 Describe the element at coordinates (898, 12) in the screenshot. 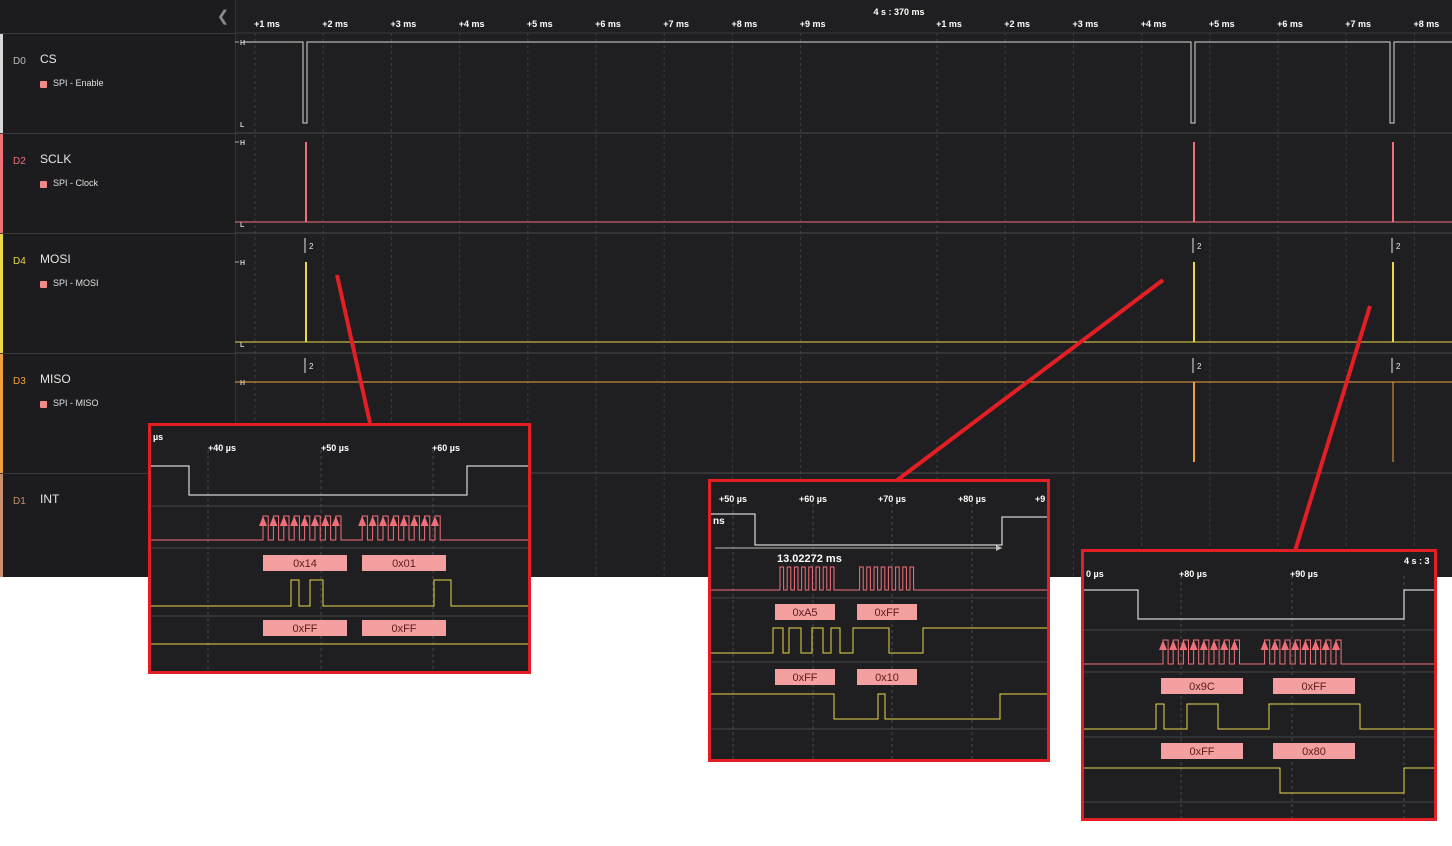

I see `timeline-center-label: 4 s : 370 ms` at that location.